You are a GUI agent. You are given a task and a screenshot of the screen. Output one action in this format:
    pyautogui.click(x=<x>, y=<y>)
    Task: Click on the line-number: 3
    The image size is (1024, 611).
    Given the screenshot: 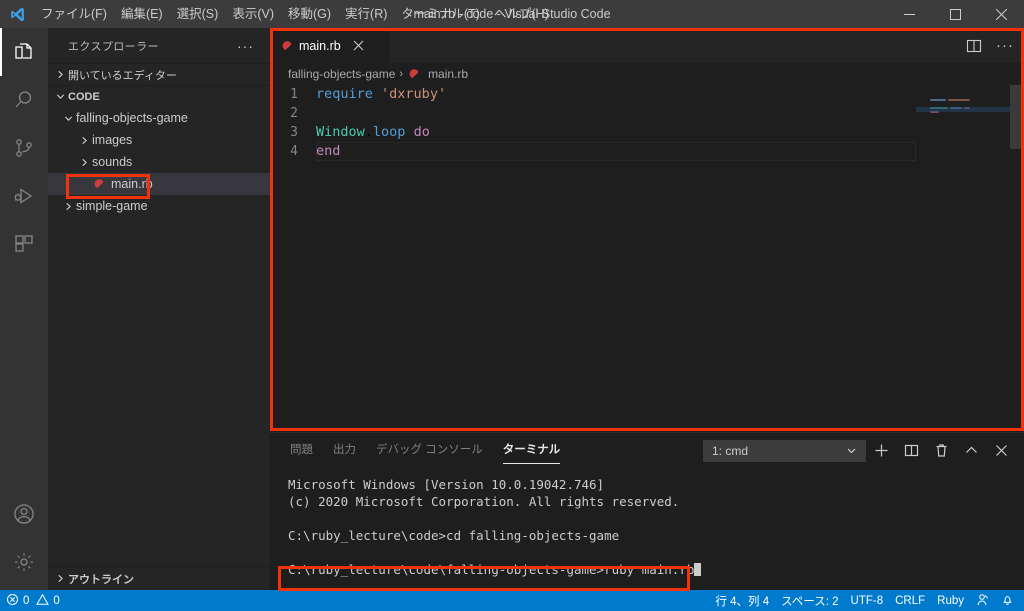 What is the action you would take?
    pyautogui.click(x=294, y=132)
    